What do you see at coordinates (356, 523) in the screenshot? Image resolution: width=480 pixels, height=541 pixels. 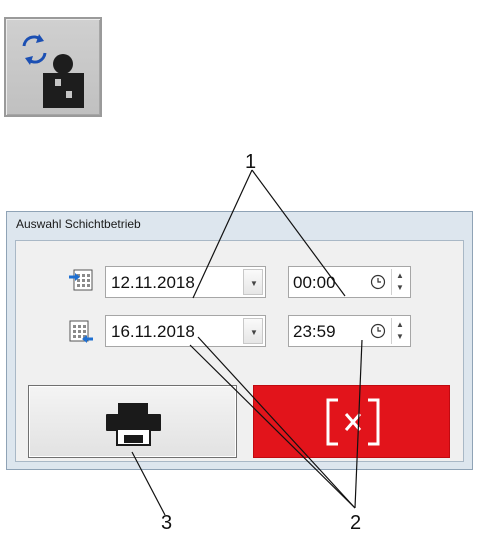 I see `callout-2: 2` at bounding box center [356, 523].